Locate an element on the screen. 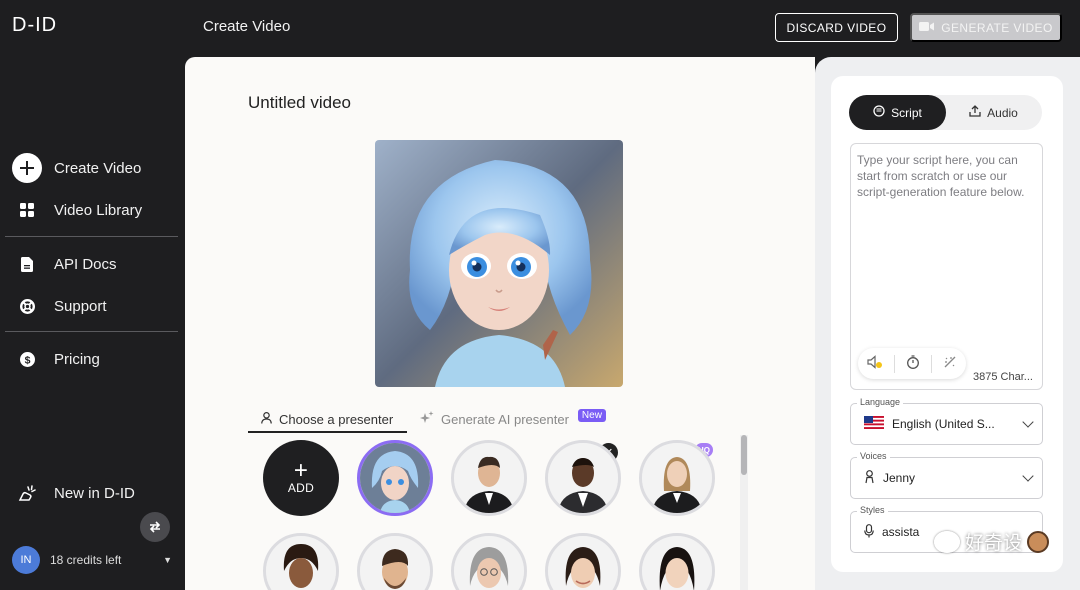 The image size is (1080, 590). discard-video-button: DISCARD VIDEO is located at coordinates (836, 27).